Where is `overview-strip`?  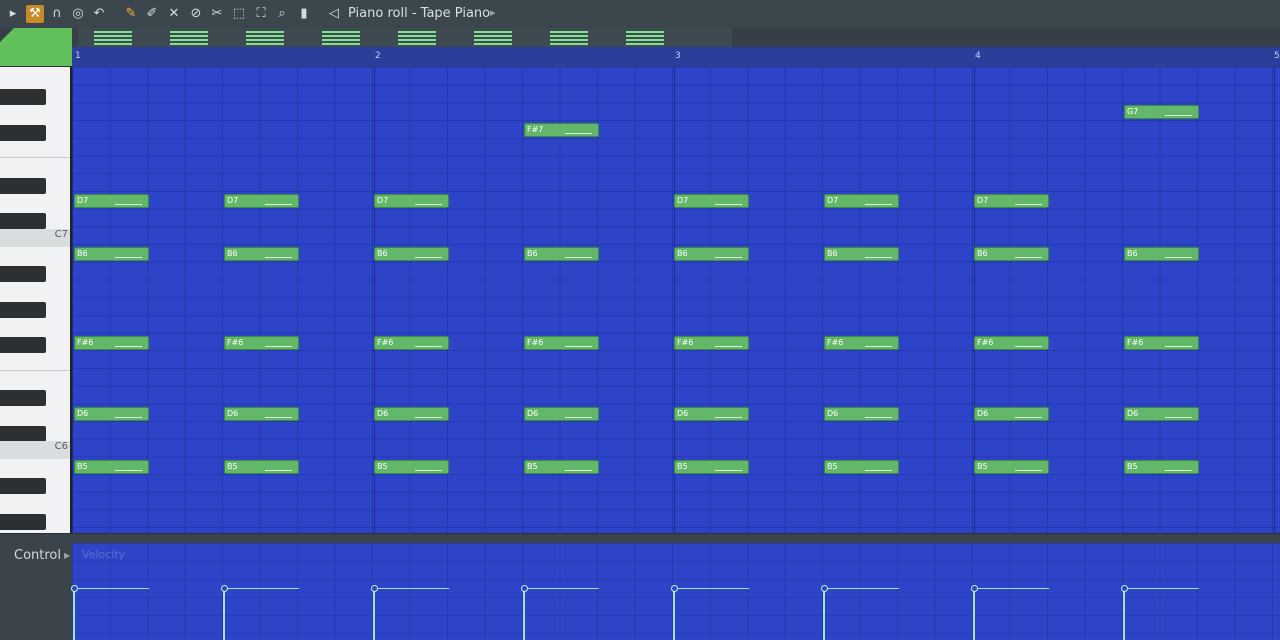 overview-strip is located at coordinates (405, 37).